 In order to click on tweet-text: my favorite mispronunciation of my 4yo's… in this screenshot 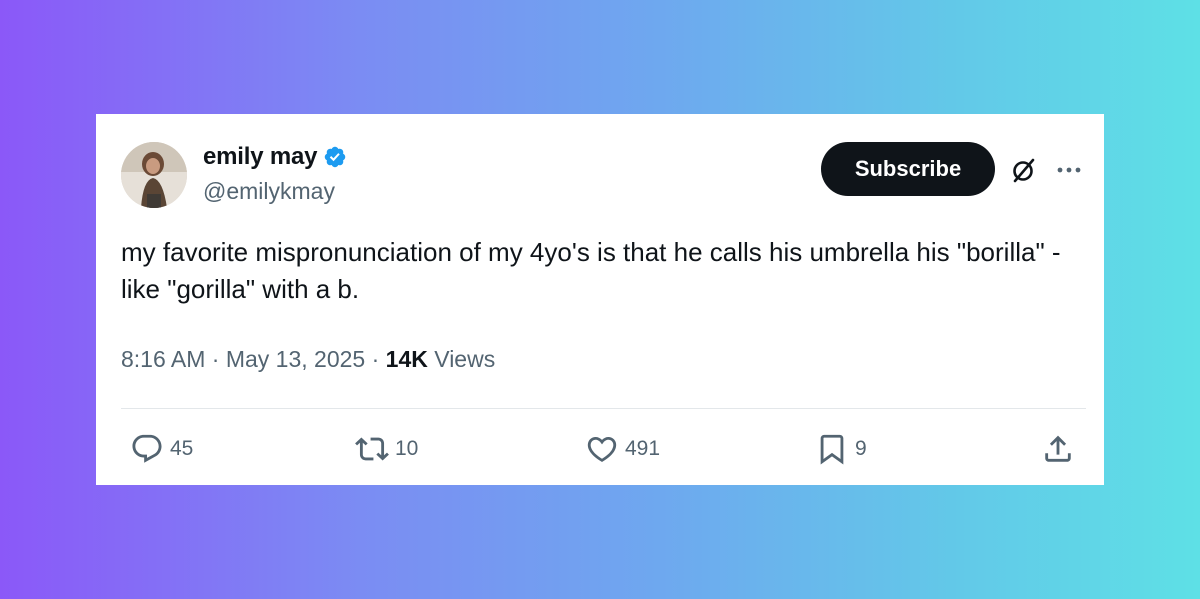, I will do `click(591, 270)`.